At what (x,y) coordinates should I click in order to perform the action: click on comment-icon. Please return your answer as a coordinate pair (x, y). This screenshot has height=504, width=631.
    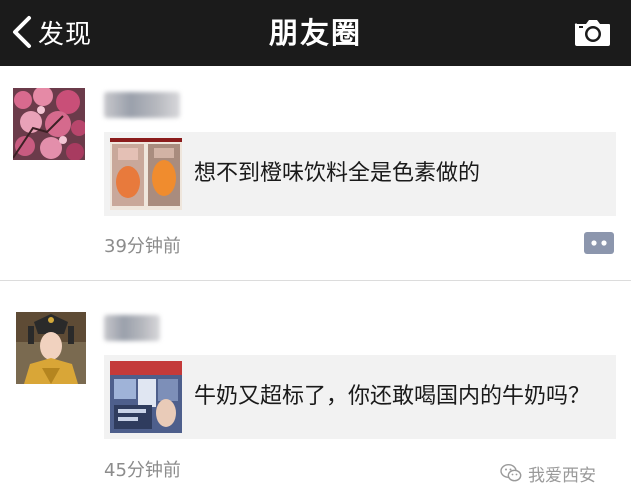
    Looking at the image, I should click on (599, 243).